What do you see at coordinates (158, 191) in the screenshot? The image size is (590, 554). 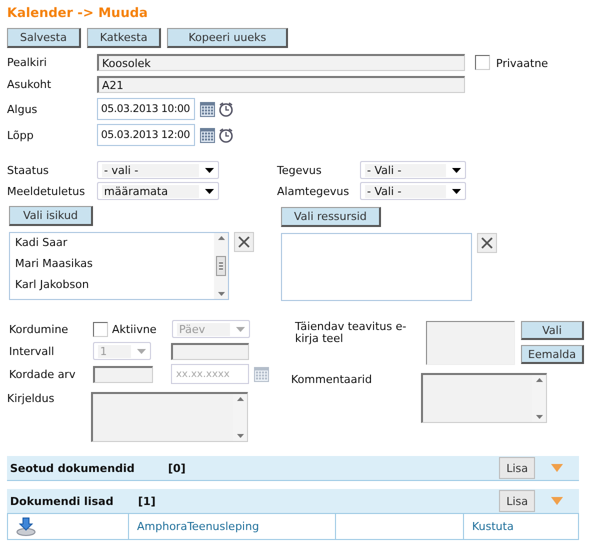 I see `dropdown: määramata` at bounding box center [158, 191].